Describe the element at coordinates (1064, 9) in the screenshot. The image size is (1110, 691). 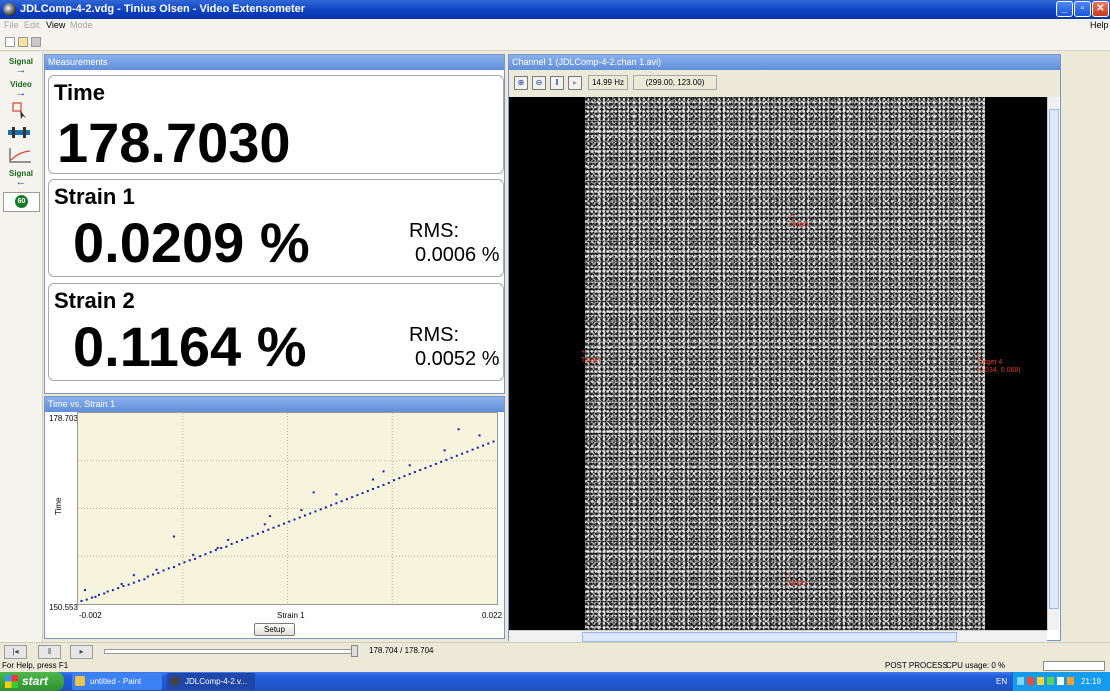
I see `minimize-button: _` at that location.